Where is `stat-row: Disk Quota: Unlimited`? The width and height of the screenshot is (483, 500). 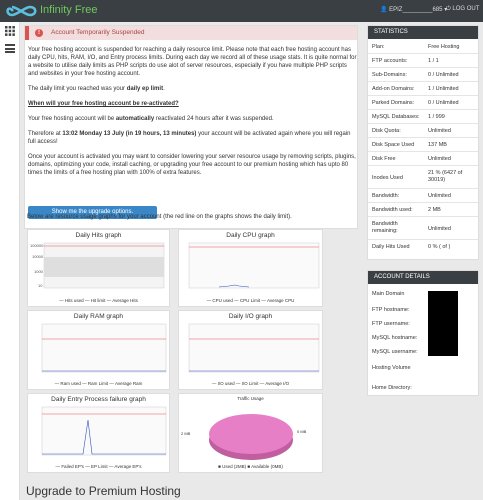 stat-row: Disk Quota: Unlimited is located at coordinates (423, 131).